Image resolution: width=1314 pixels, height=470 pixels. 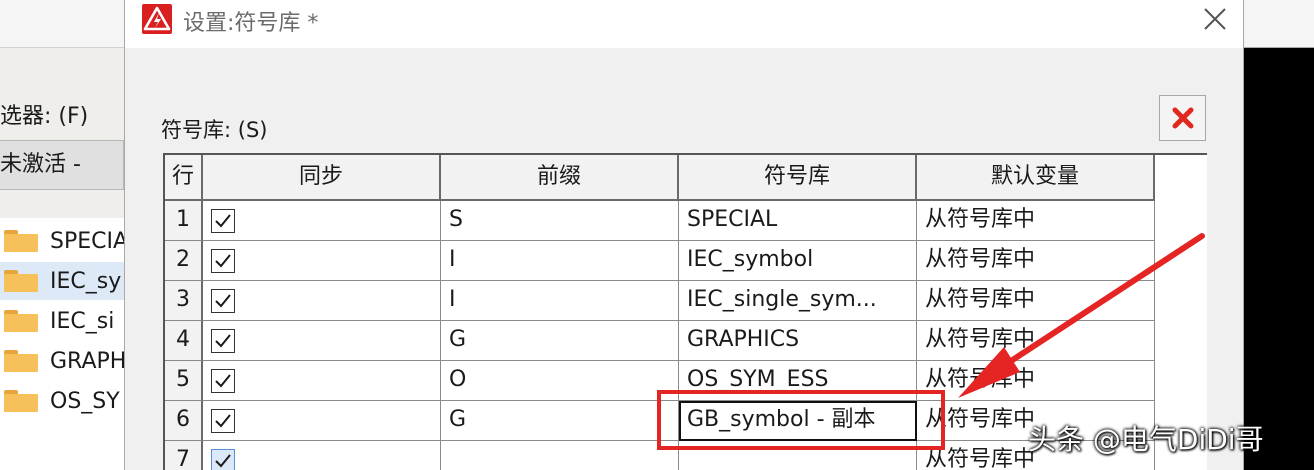 I want to click on library-tree: SPECIA IEC_sy IEC_si GRAPH OS_SY, so click(x=62, y=344).